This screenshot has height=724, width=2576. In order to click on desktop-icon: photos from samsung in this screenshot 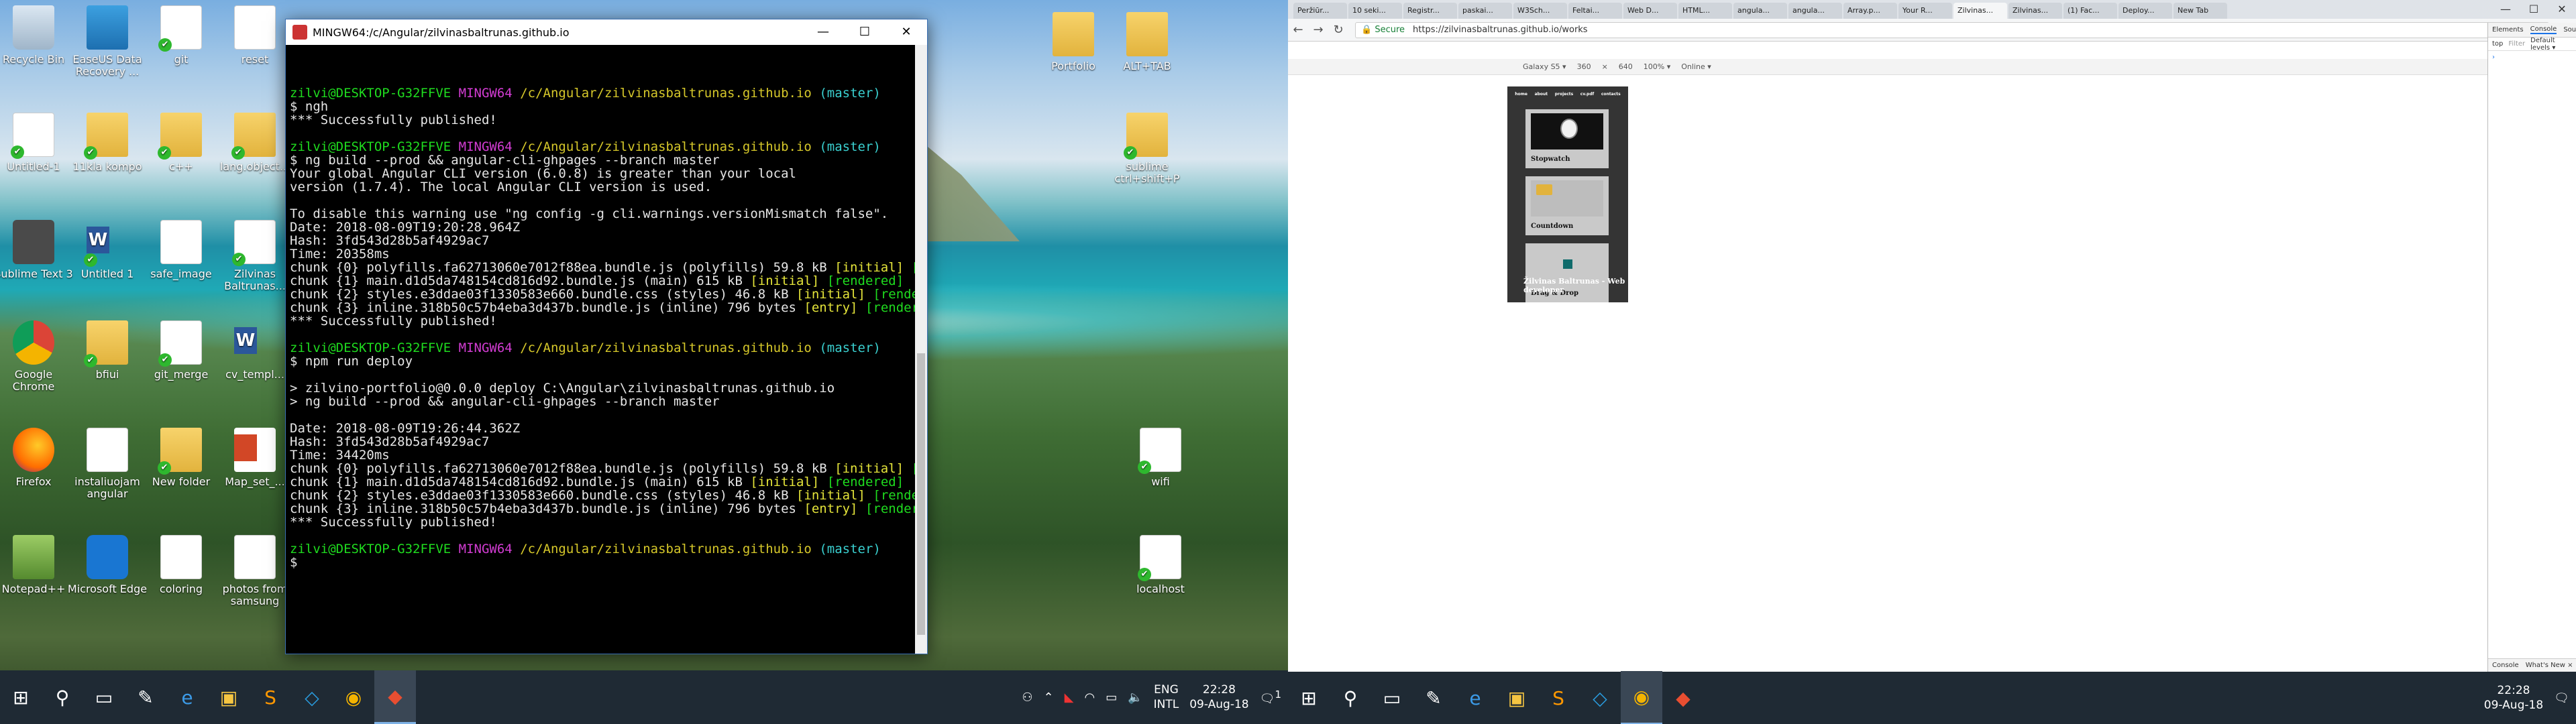, I will do `click(255, 575)`.